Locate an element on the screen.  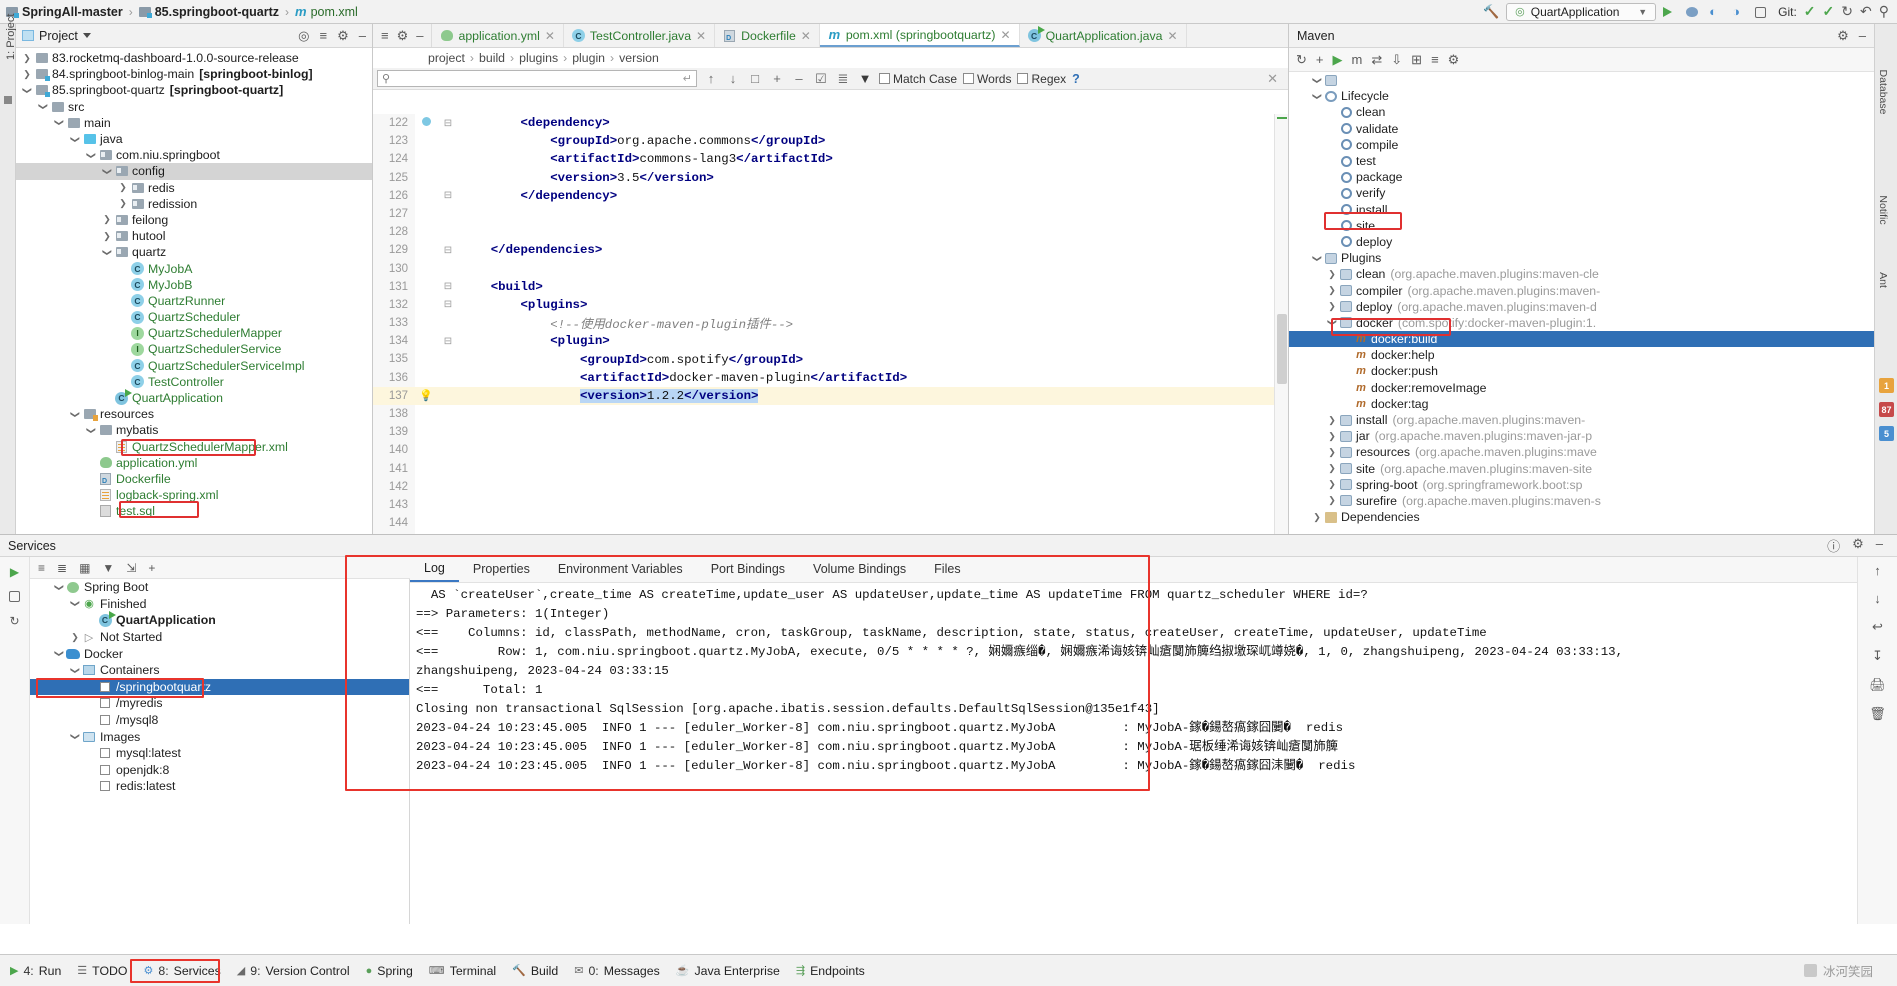
maven-node-test: test is located at coordinates (1581, 161).